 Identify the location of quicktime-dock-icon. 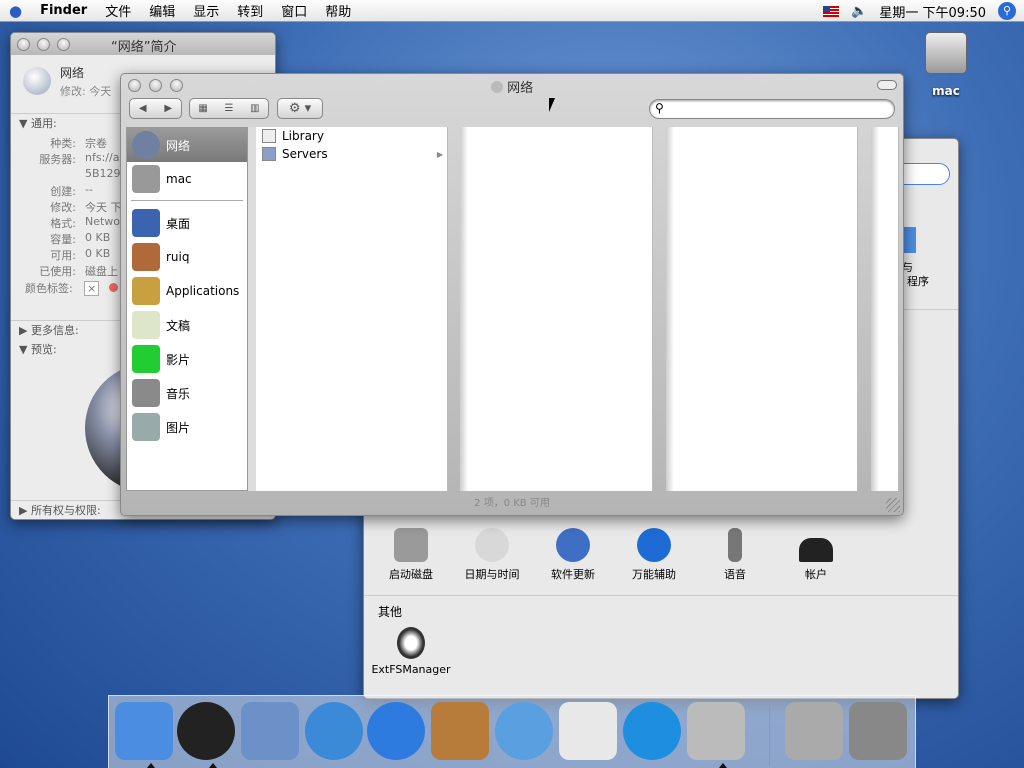
(652, 731).